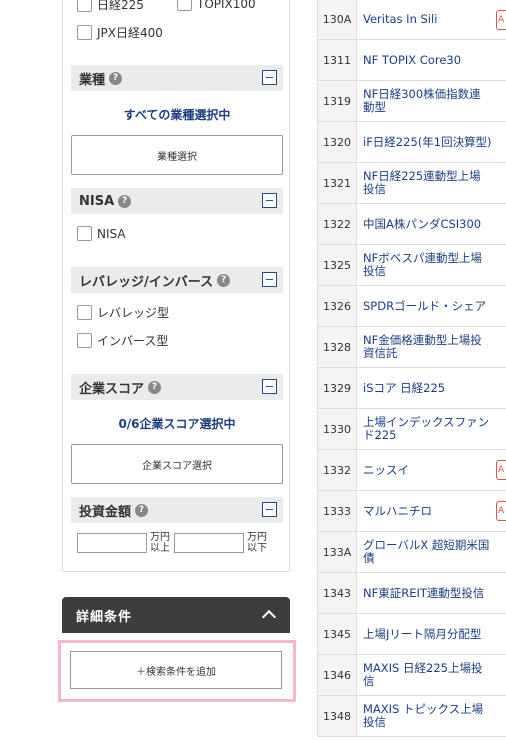  What do you see at coordinates (431, 347) in the screenshot?
I see `stock-name-link: NF金価格連動型上場投資信託` at bounding box center [431, 347].